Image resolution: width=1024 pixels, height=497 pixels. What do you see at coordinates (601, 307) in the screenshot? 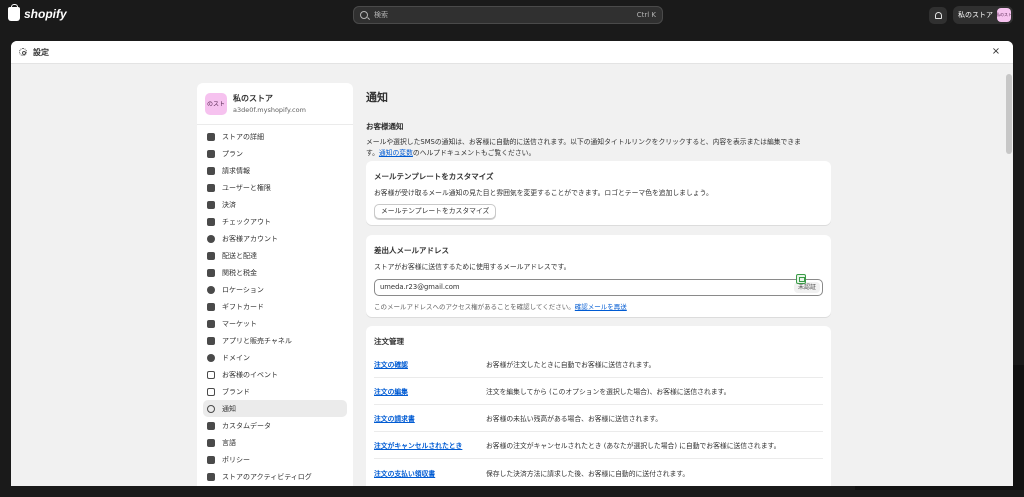
I see `resend-verification-link: 確認メールを再送` at bounding box center [601, 307].